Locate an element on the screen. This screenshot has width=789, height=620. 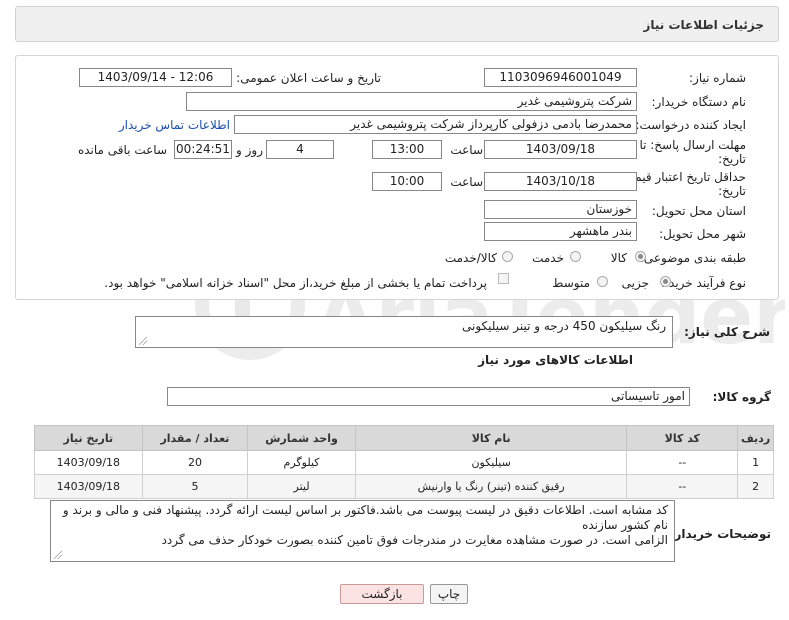
category-radio-goods is located at coordinates (640, 256).